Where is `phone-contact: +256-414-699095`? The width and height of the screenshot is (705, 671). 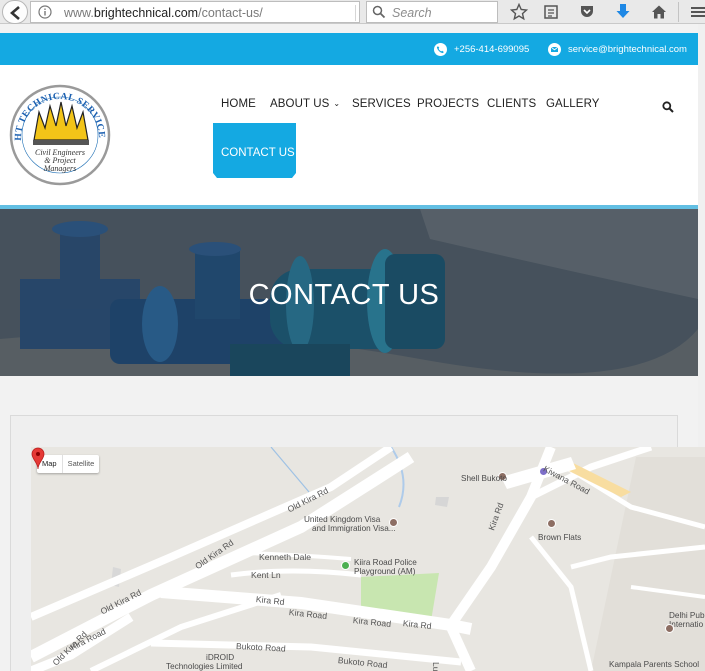
phone-contact: +256-414-699095 is located at coordinates (481, 49).